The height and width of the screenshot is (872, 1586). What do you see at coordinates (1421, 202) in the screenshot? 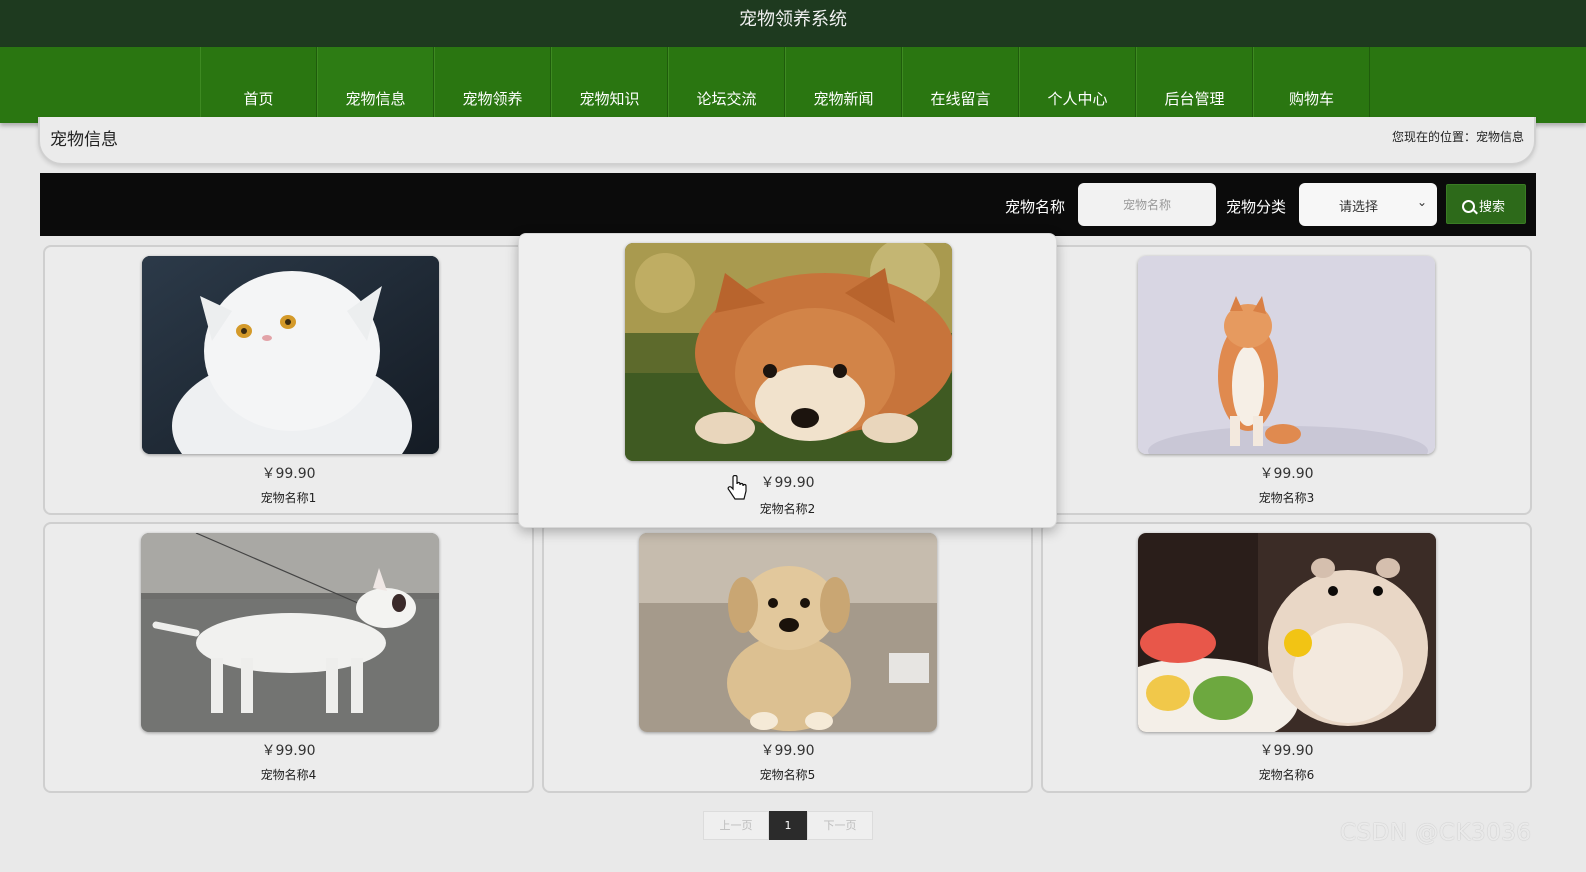
I see `chevron-down-icon: ⌄` at bounding box center [1421, 202].